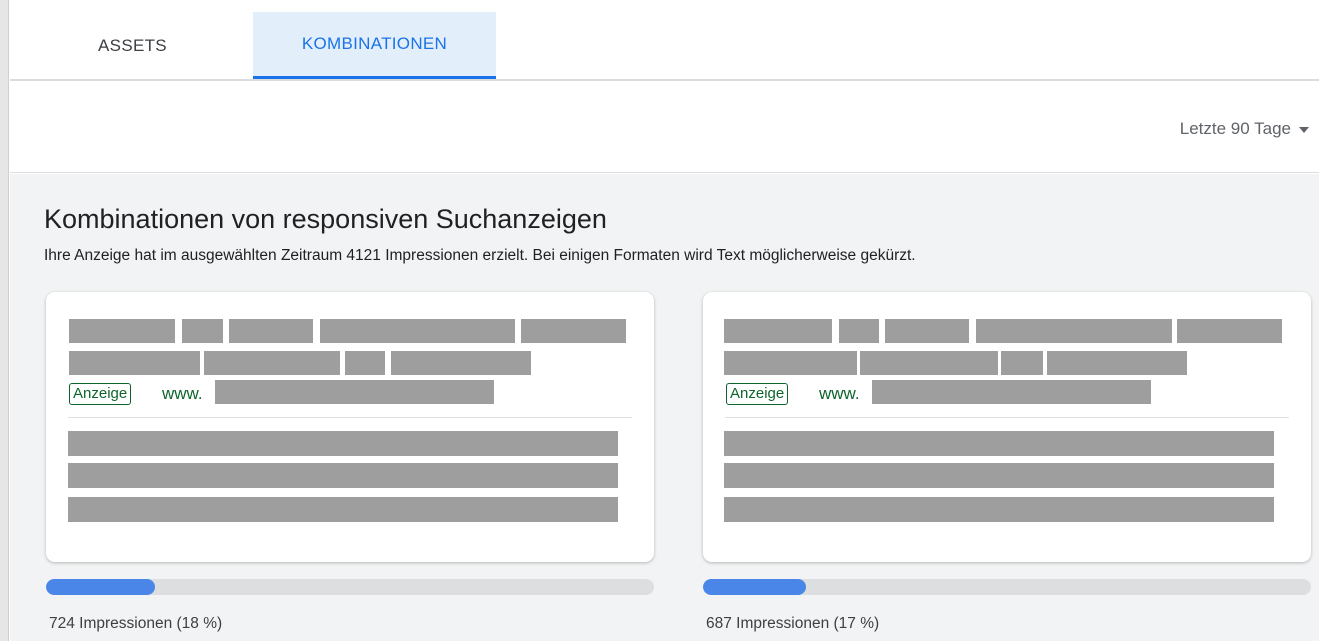 The width and height of the screenshot is (1319, 641). Describe the element at coordinates (136, 623) in the screenshot. I see `impressions-label: 724 Impressionen (18 %)` at that location.